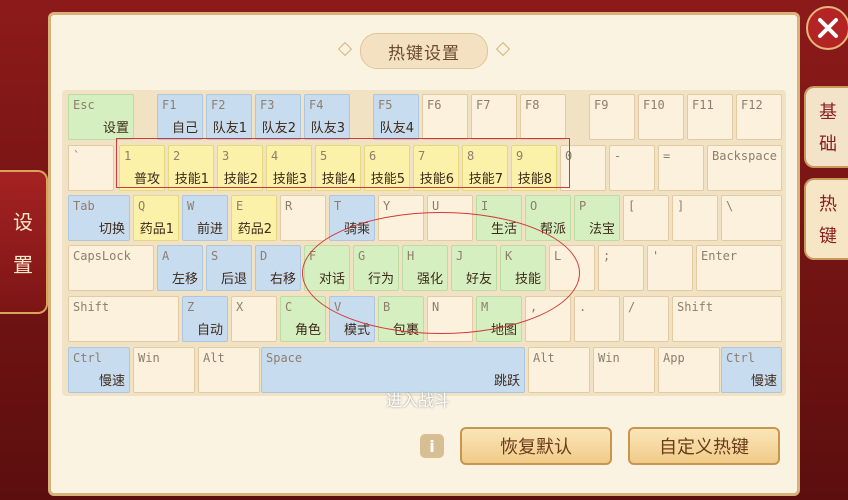  I want to click on key-action: 角色, so click(307, 330).